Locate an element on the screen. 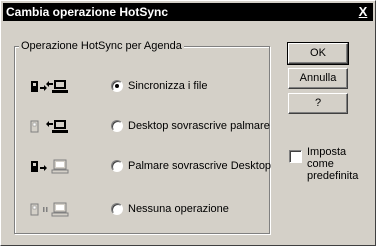  option-sync-files: Sincronizza i file is located at coordinates (145, 86).